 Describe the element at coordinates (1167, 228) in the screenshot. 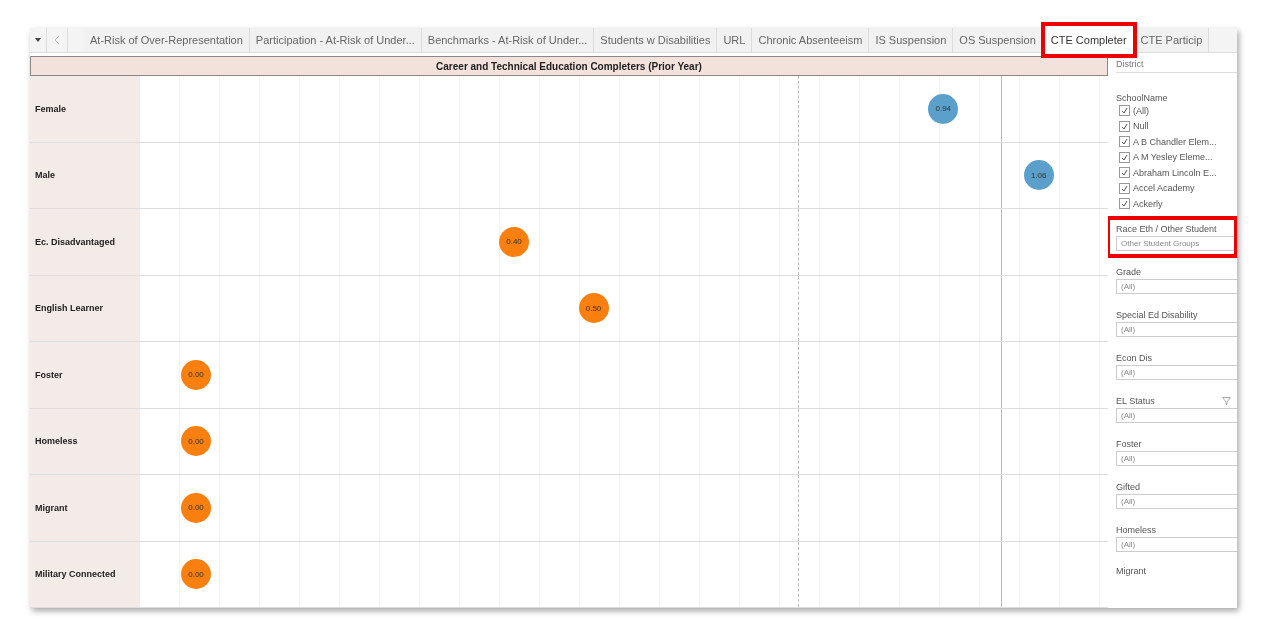

I see `filter-label: Race Eth / Other Student` at that location.